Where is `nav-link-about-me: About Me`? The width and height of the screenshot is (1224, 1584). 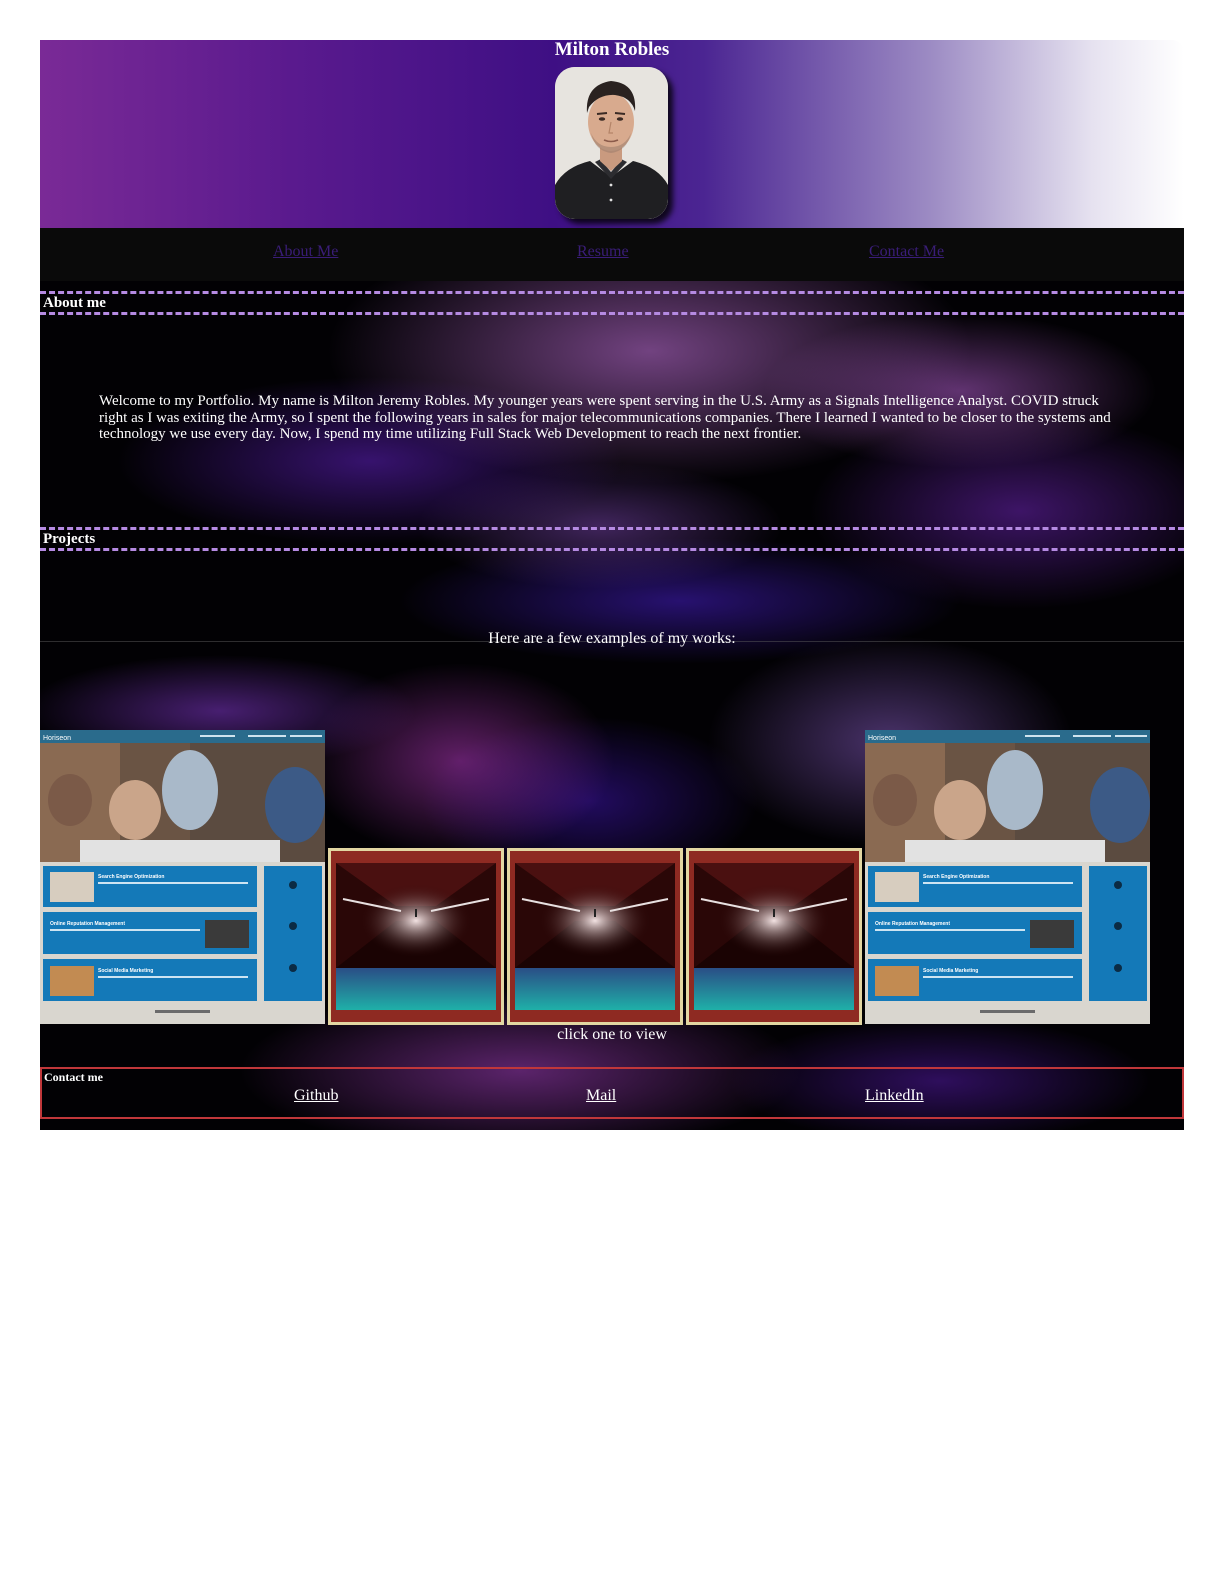 nav-link-about-me: About Me is located at coordinates (305, 252).